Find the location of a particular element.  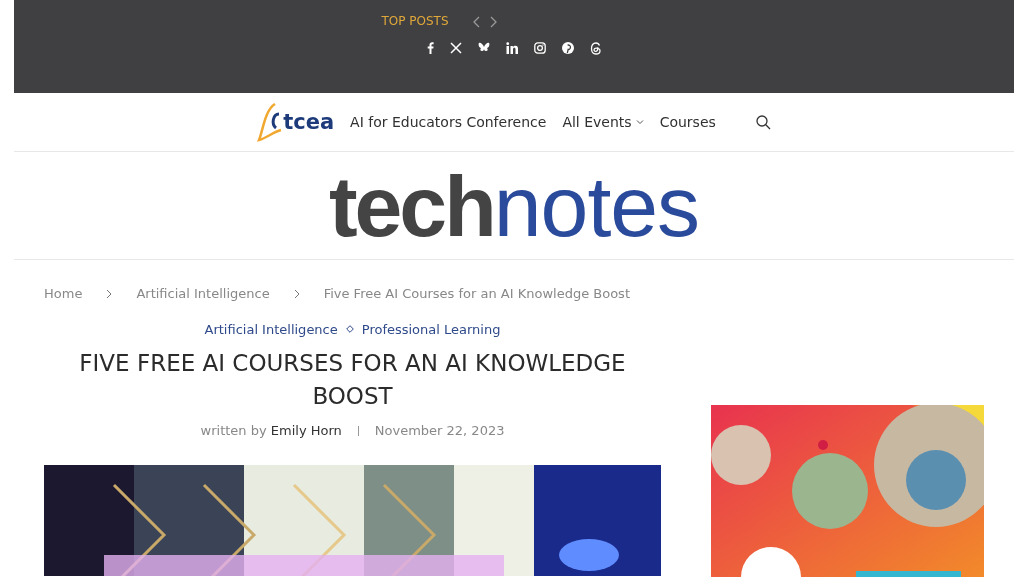

x-icon is located at coordinates (455, 48).